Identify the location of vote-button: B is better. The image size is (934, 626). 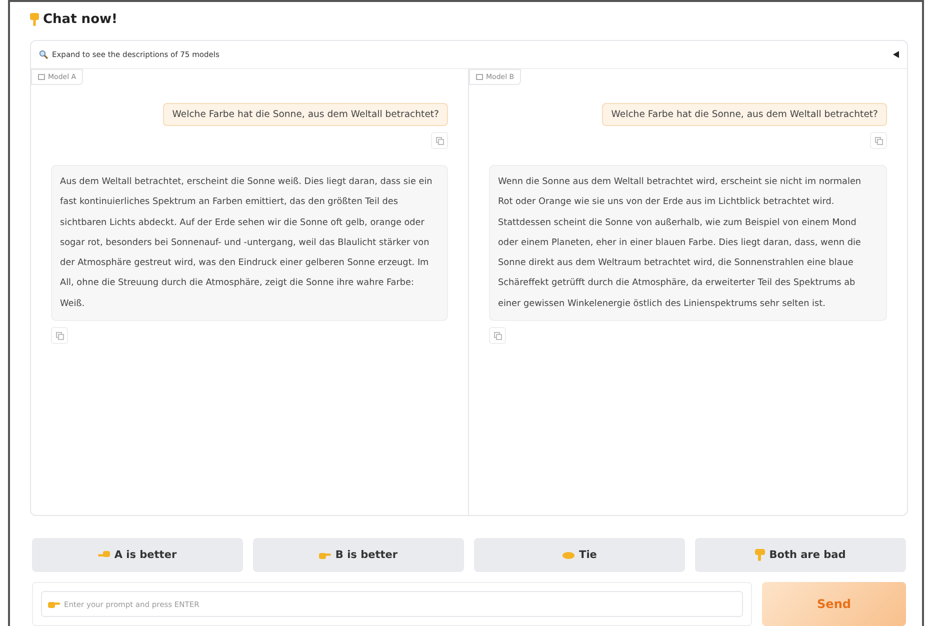
(358, 555).